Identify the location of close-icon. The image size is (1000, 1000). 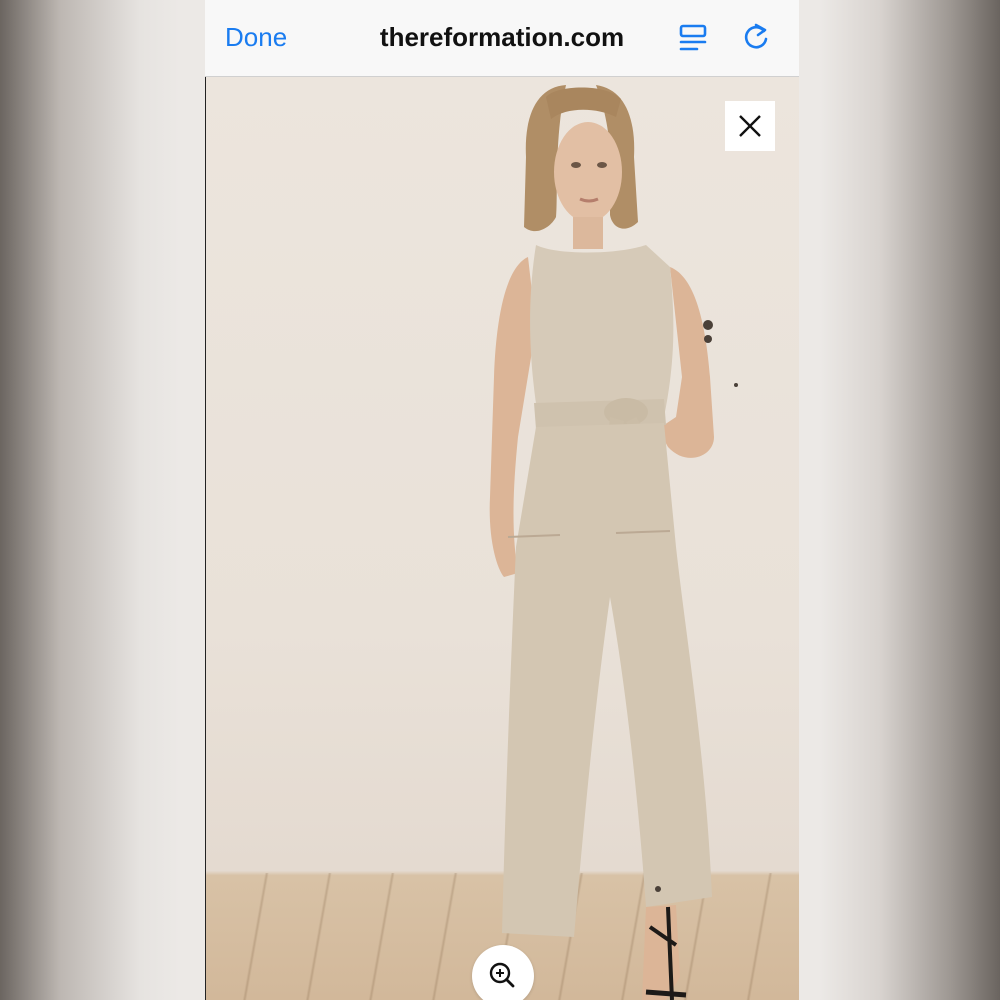
(750, 126).